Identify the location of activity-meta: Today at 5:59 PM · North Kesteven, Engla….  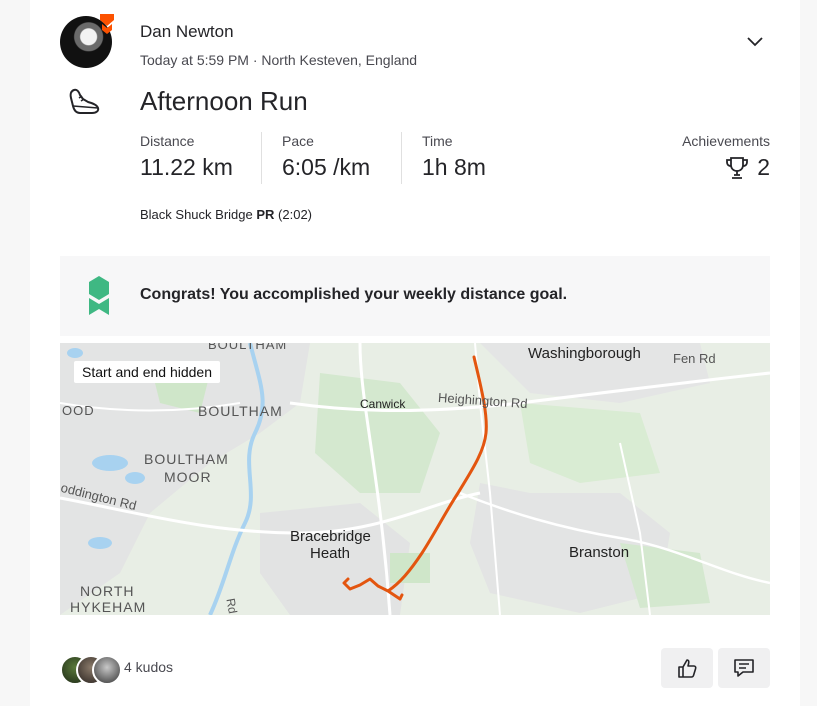
(279, 60).